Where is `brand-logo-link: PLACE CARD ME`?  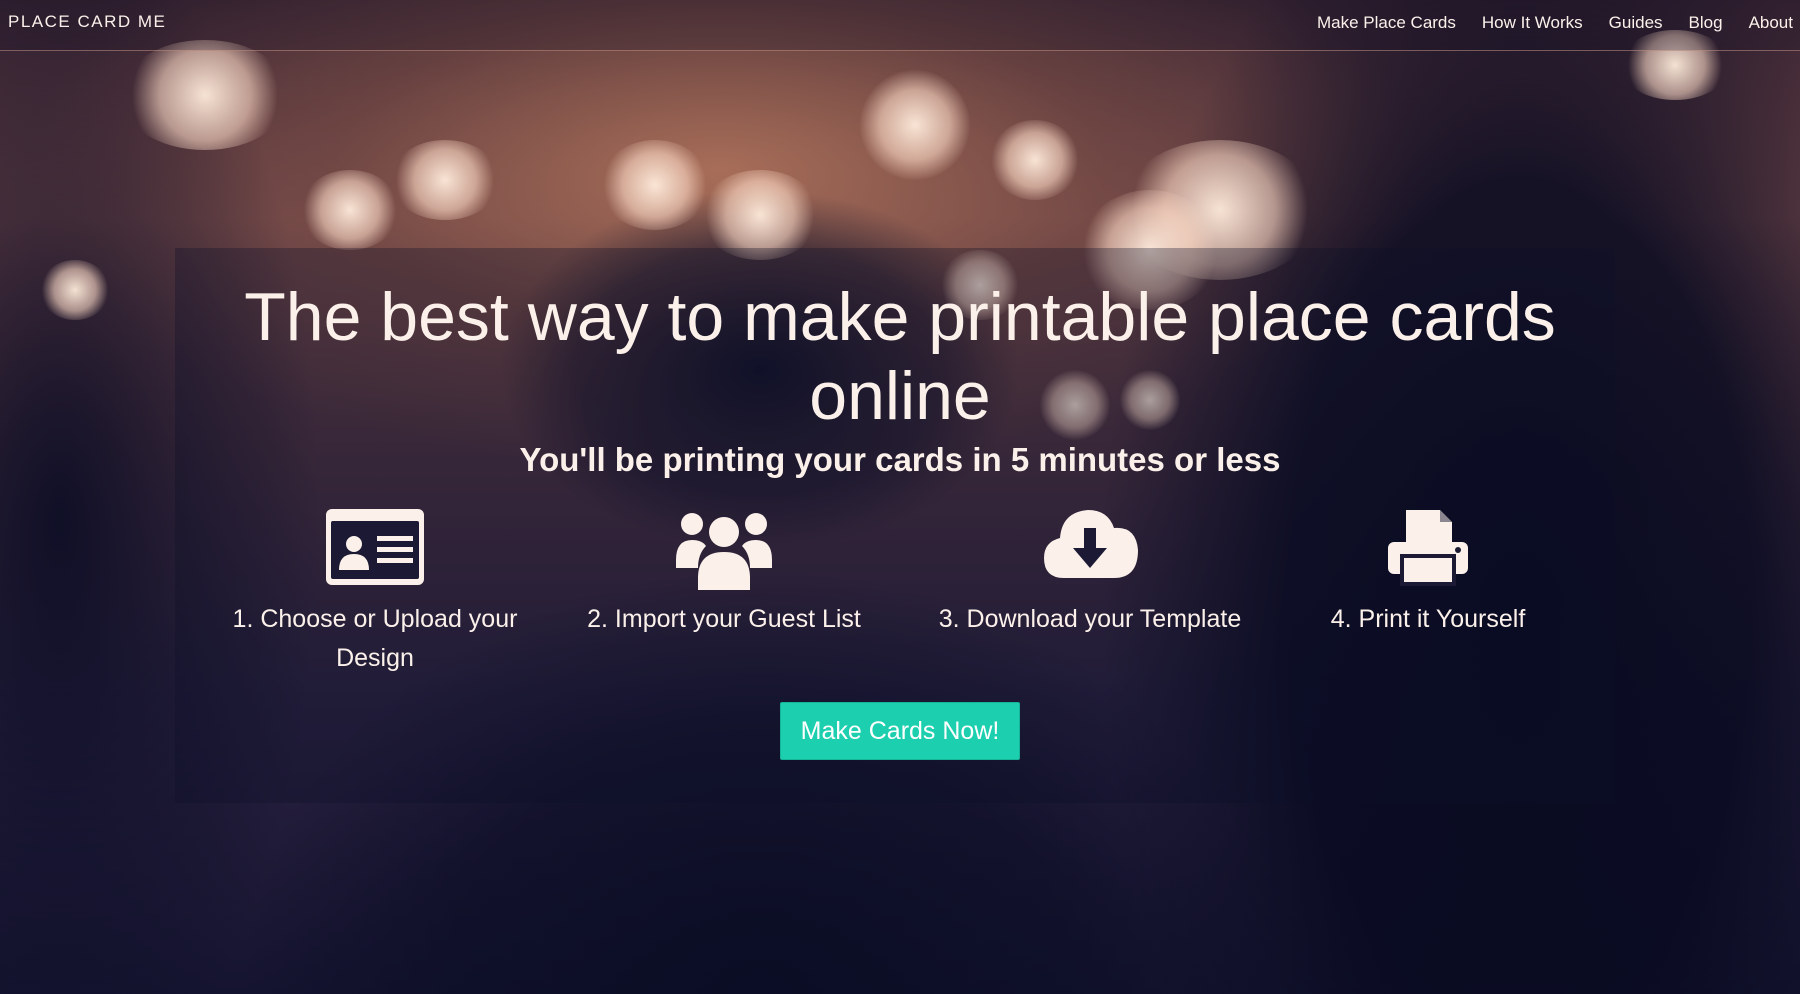
brand-logo-link: PLACE CARD ME is located at coordinates (87, 22).